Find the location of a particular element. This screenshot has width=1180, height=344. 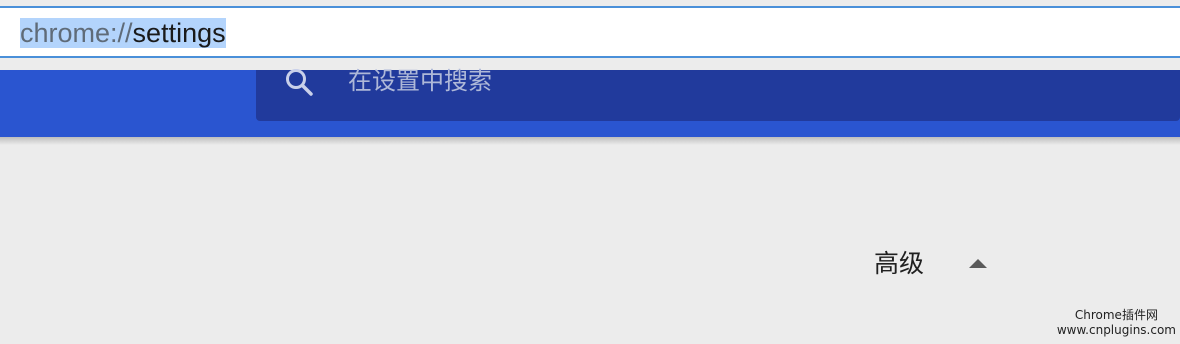

watermark: Chrome插件网 www.cnplugins.com is located at coordinates (1116, 323).